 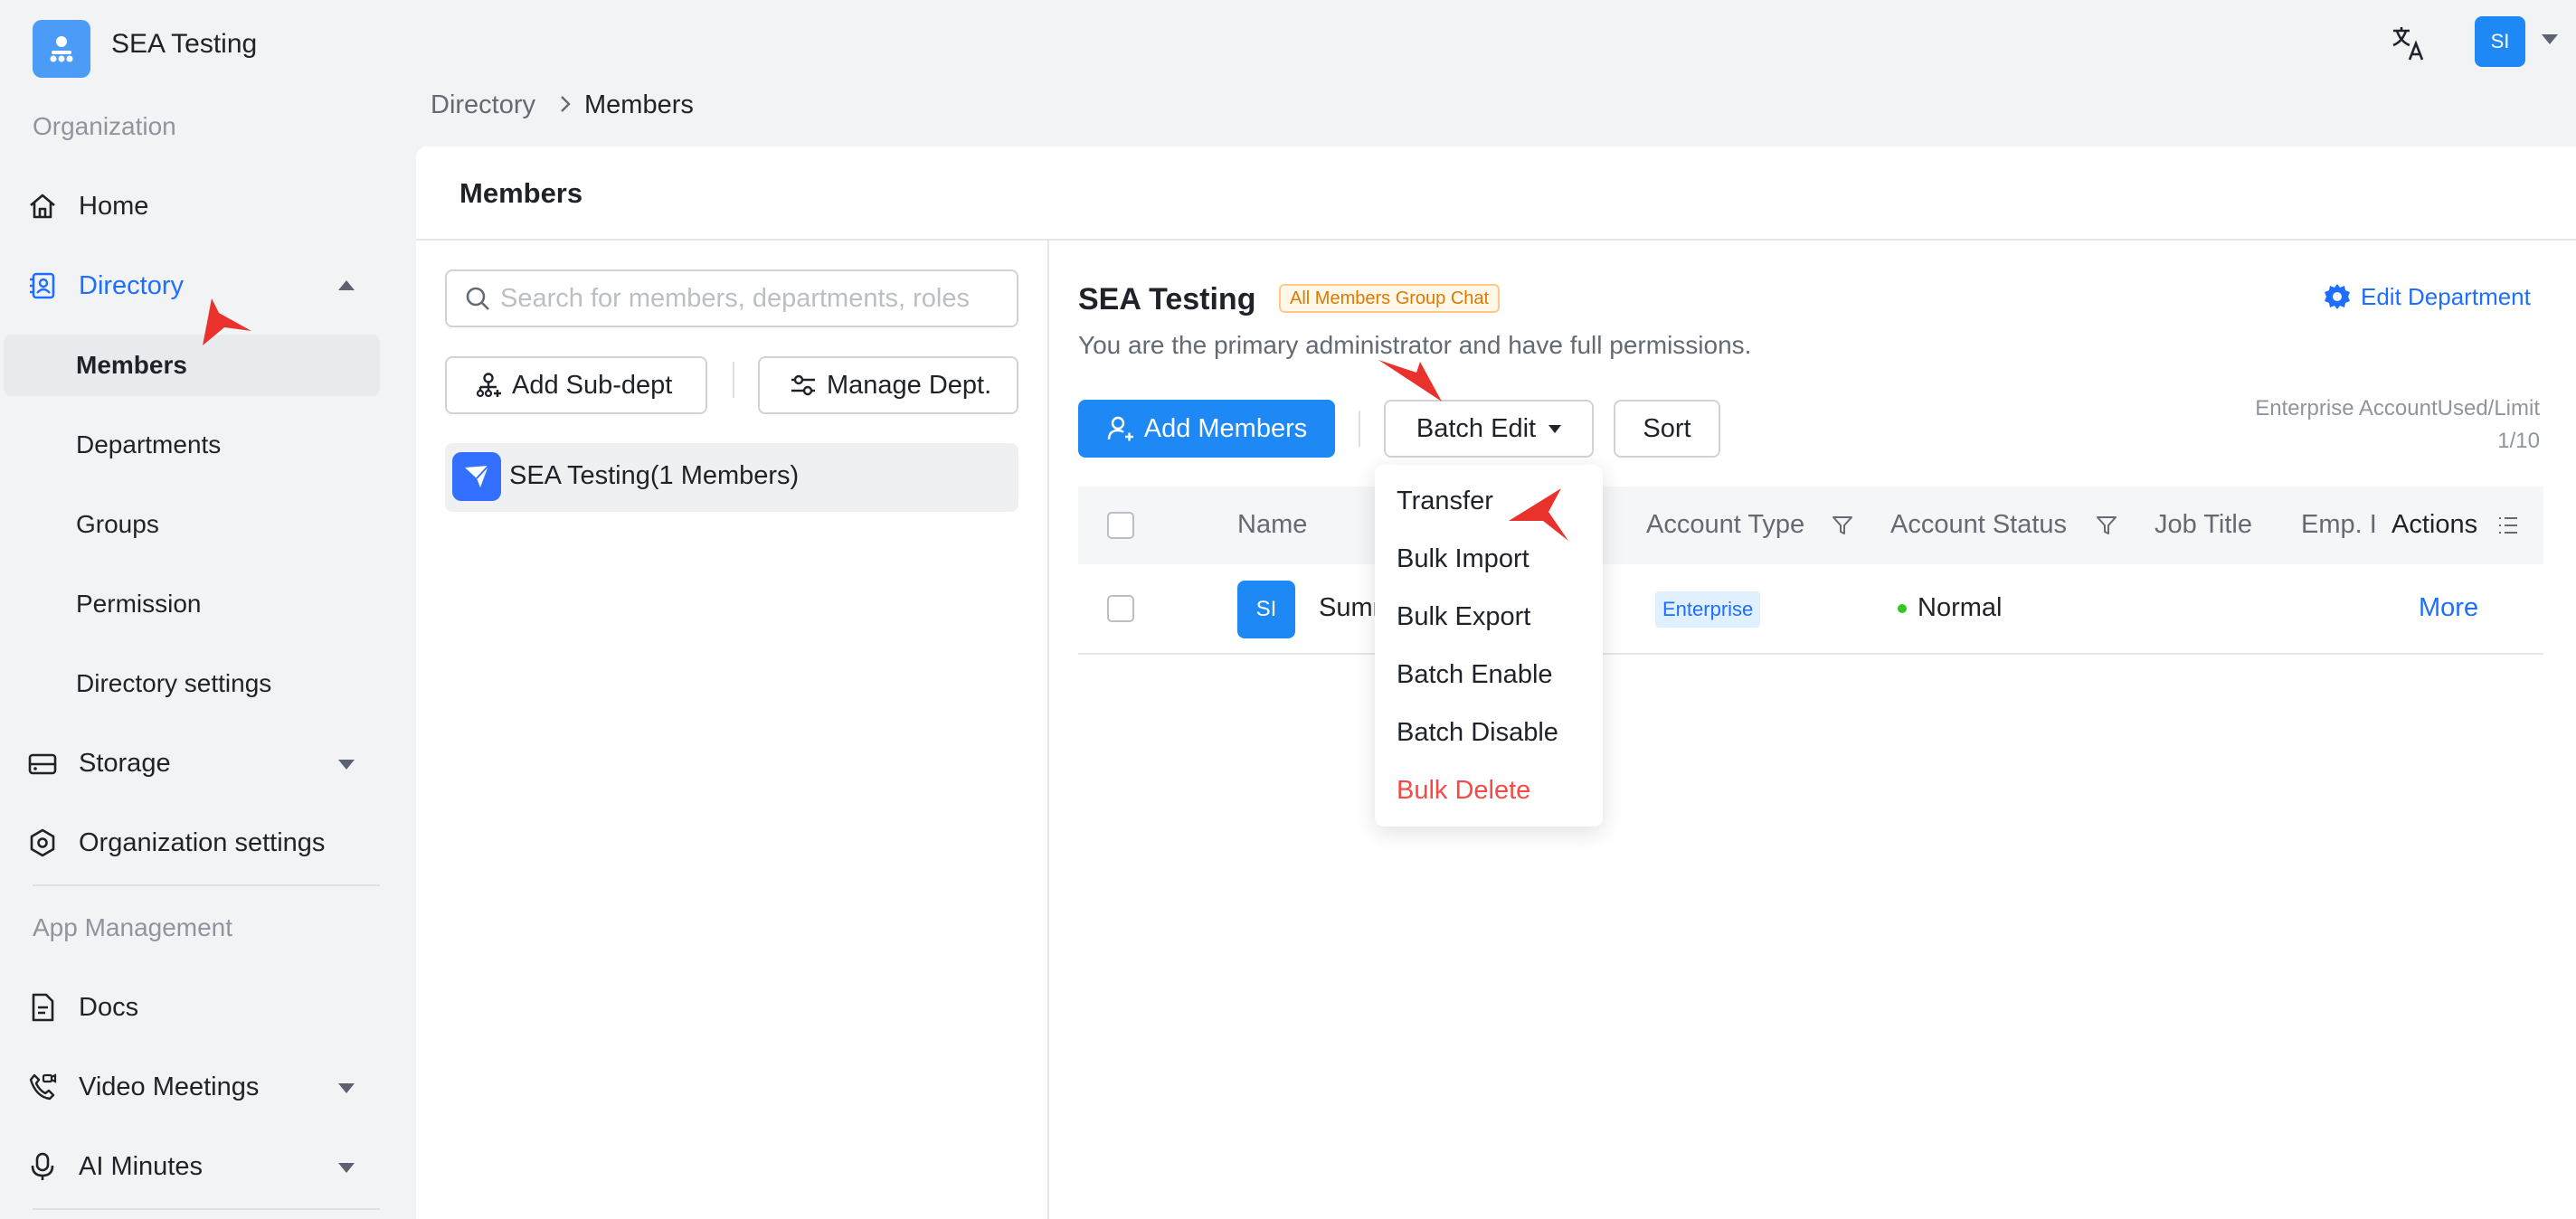 What do you see at coordinates (2435, 524) in the screenshot?
I see `column-actions: Actions` at bounding box center [2435, 524].